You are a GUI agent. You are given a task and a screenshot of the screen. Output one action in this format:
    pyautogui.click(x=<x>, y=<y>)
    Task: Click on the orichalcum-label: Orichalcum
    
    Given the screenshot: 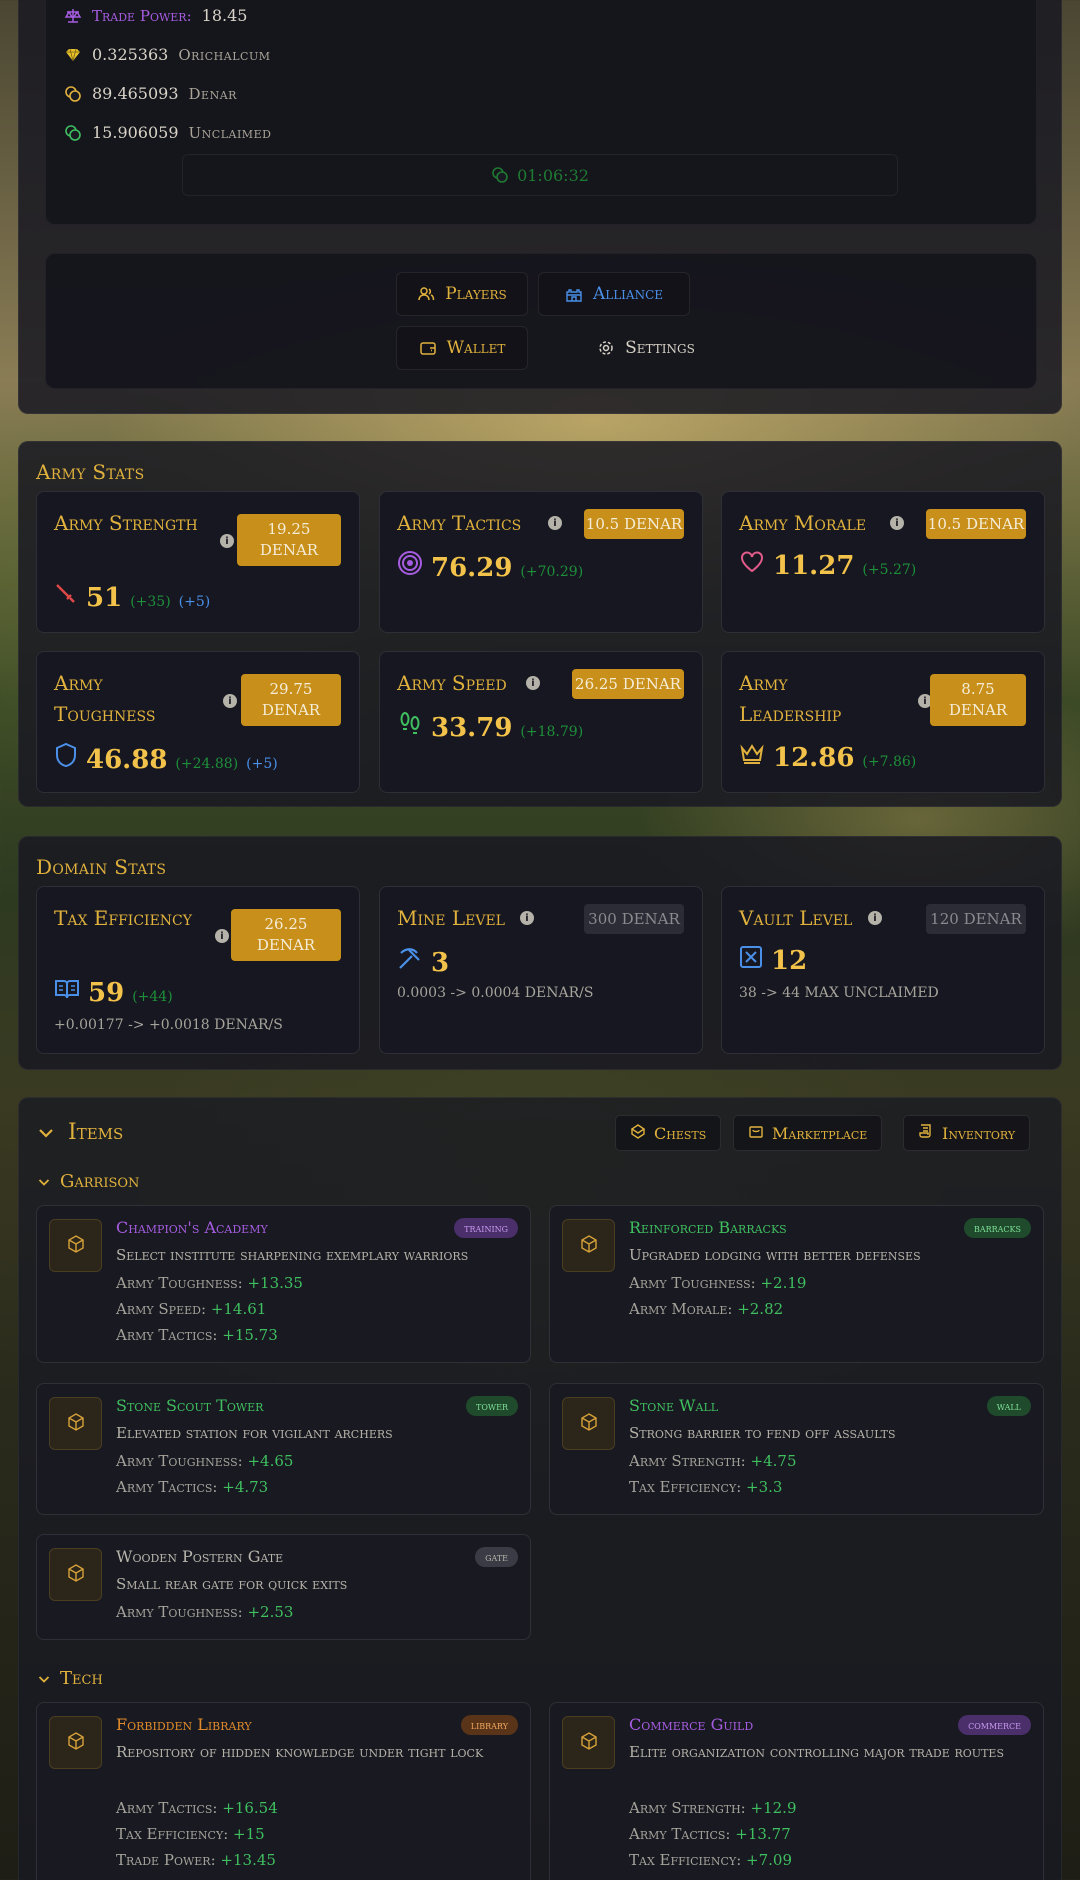 What is the action you would take?
    pyautogui.click(x=224, y=54)
    